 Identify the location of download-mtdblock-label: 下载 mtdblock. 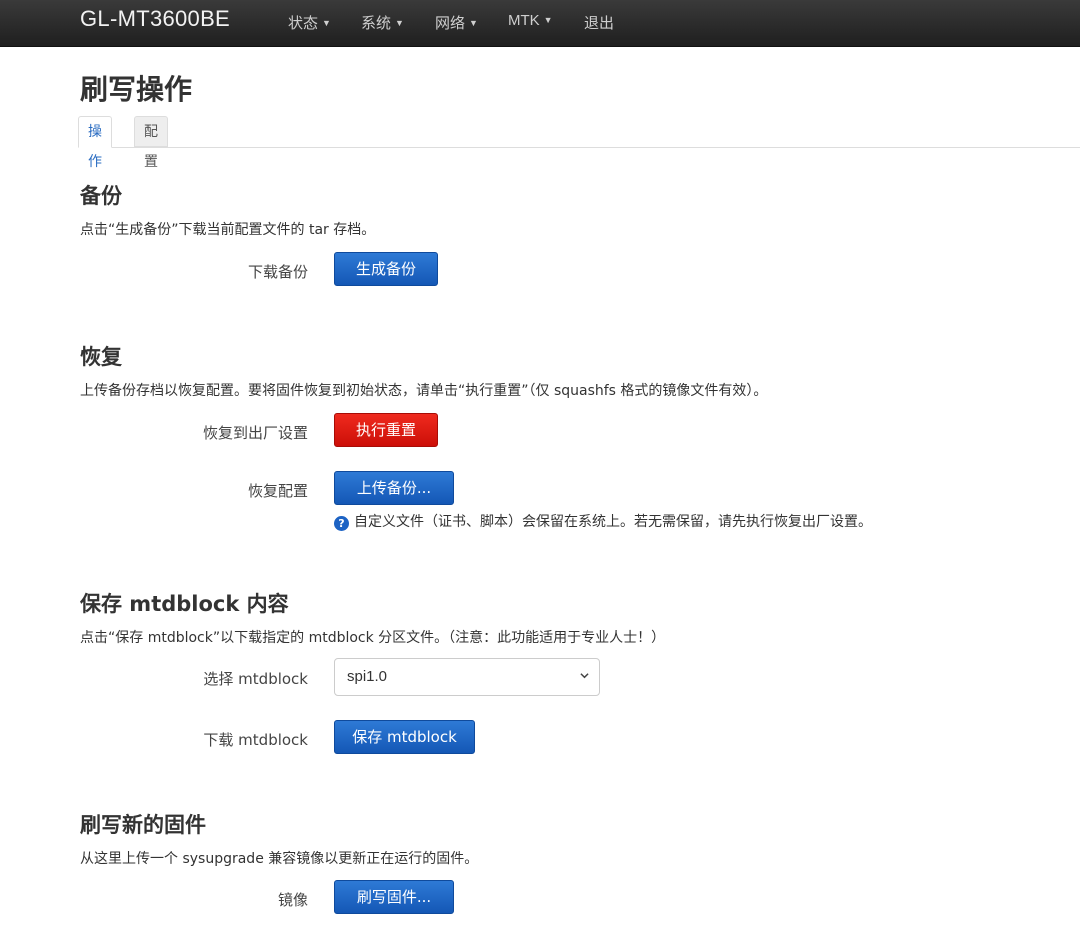
(255, 740).